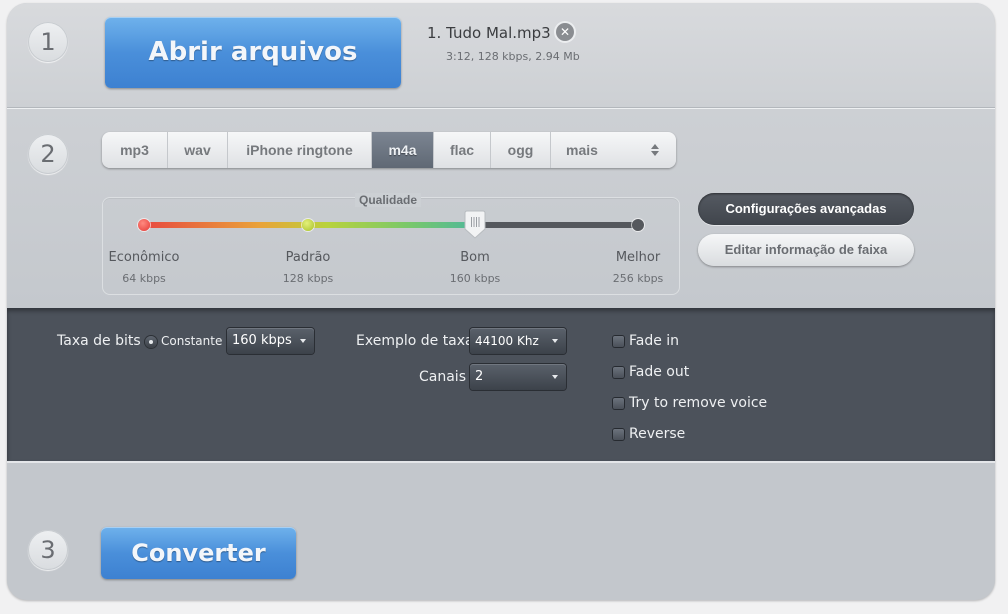  What do you see at coordinates (48, 42) in the screenshot?
I see `step-number-1: 1` at bounding box center [48, 42].